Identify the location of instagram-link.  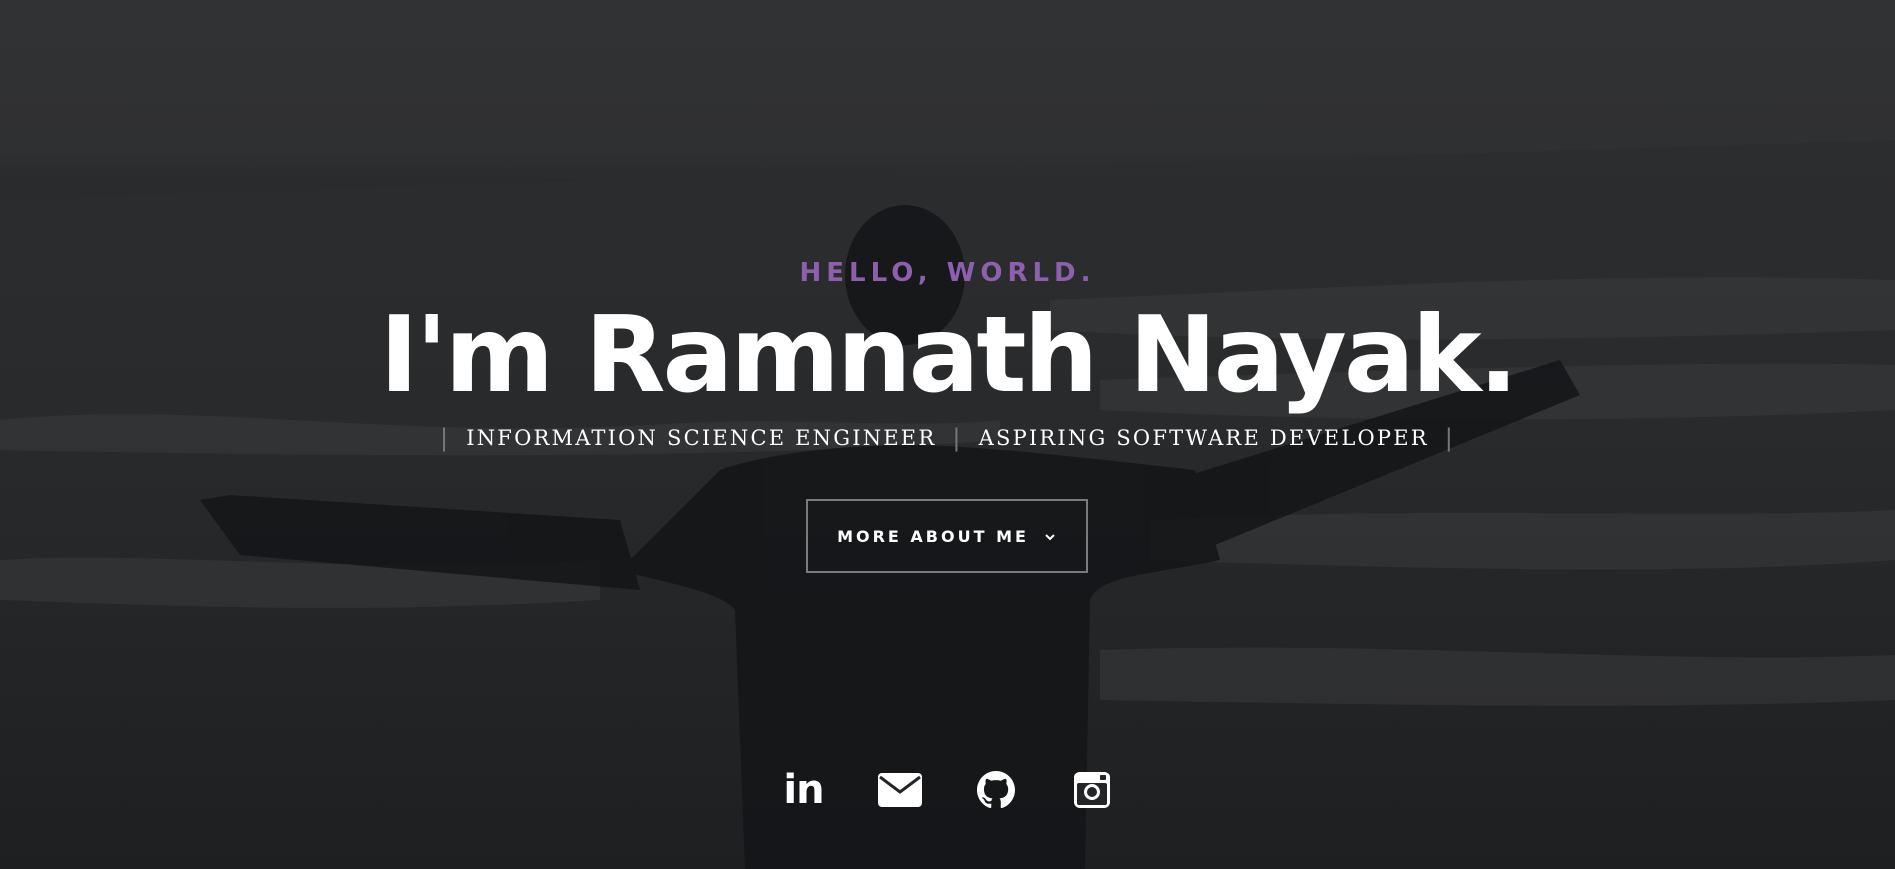
(1092, 790).